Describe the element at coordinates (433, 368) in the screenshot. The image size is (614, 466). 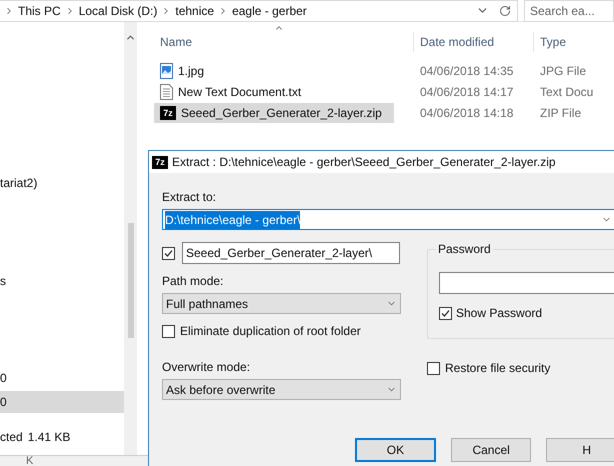
I see `restore-security-checkbox` at that location.